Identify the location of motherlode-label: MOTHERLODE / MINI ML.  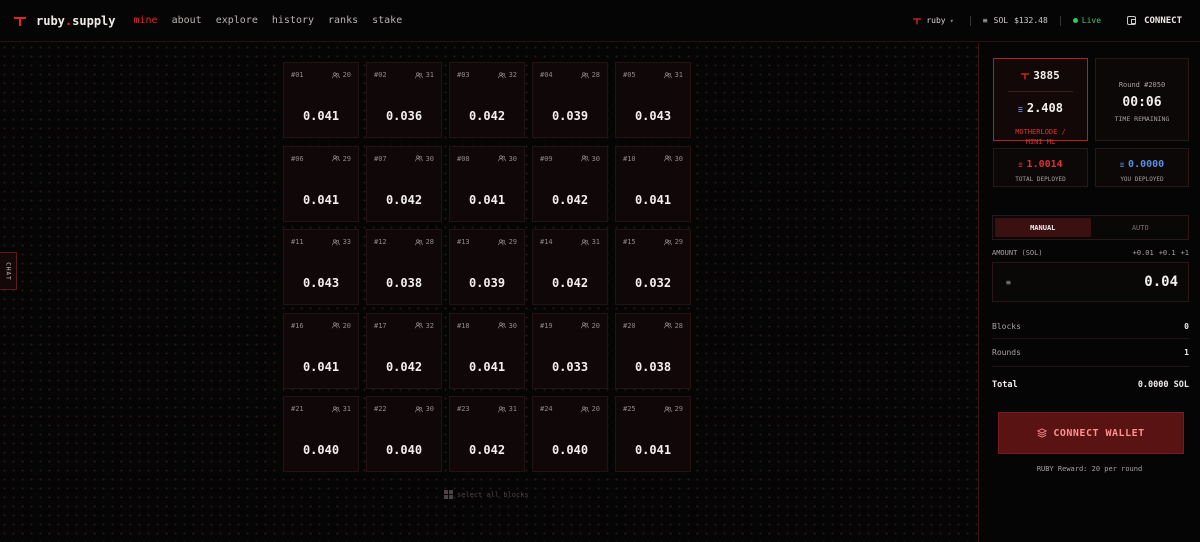
(1040, 137).